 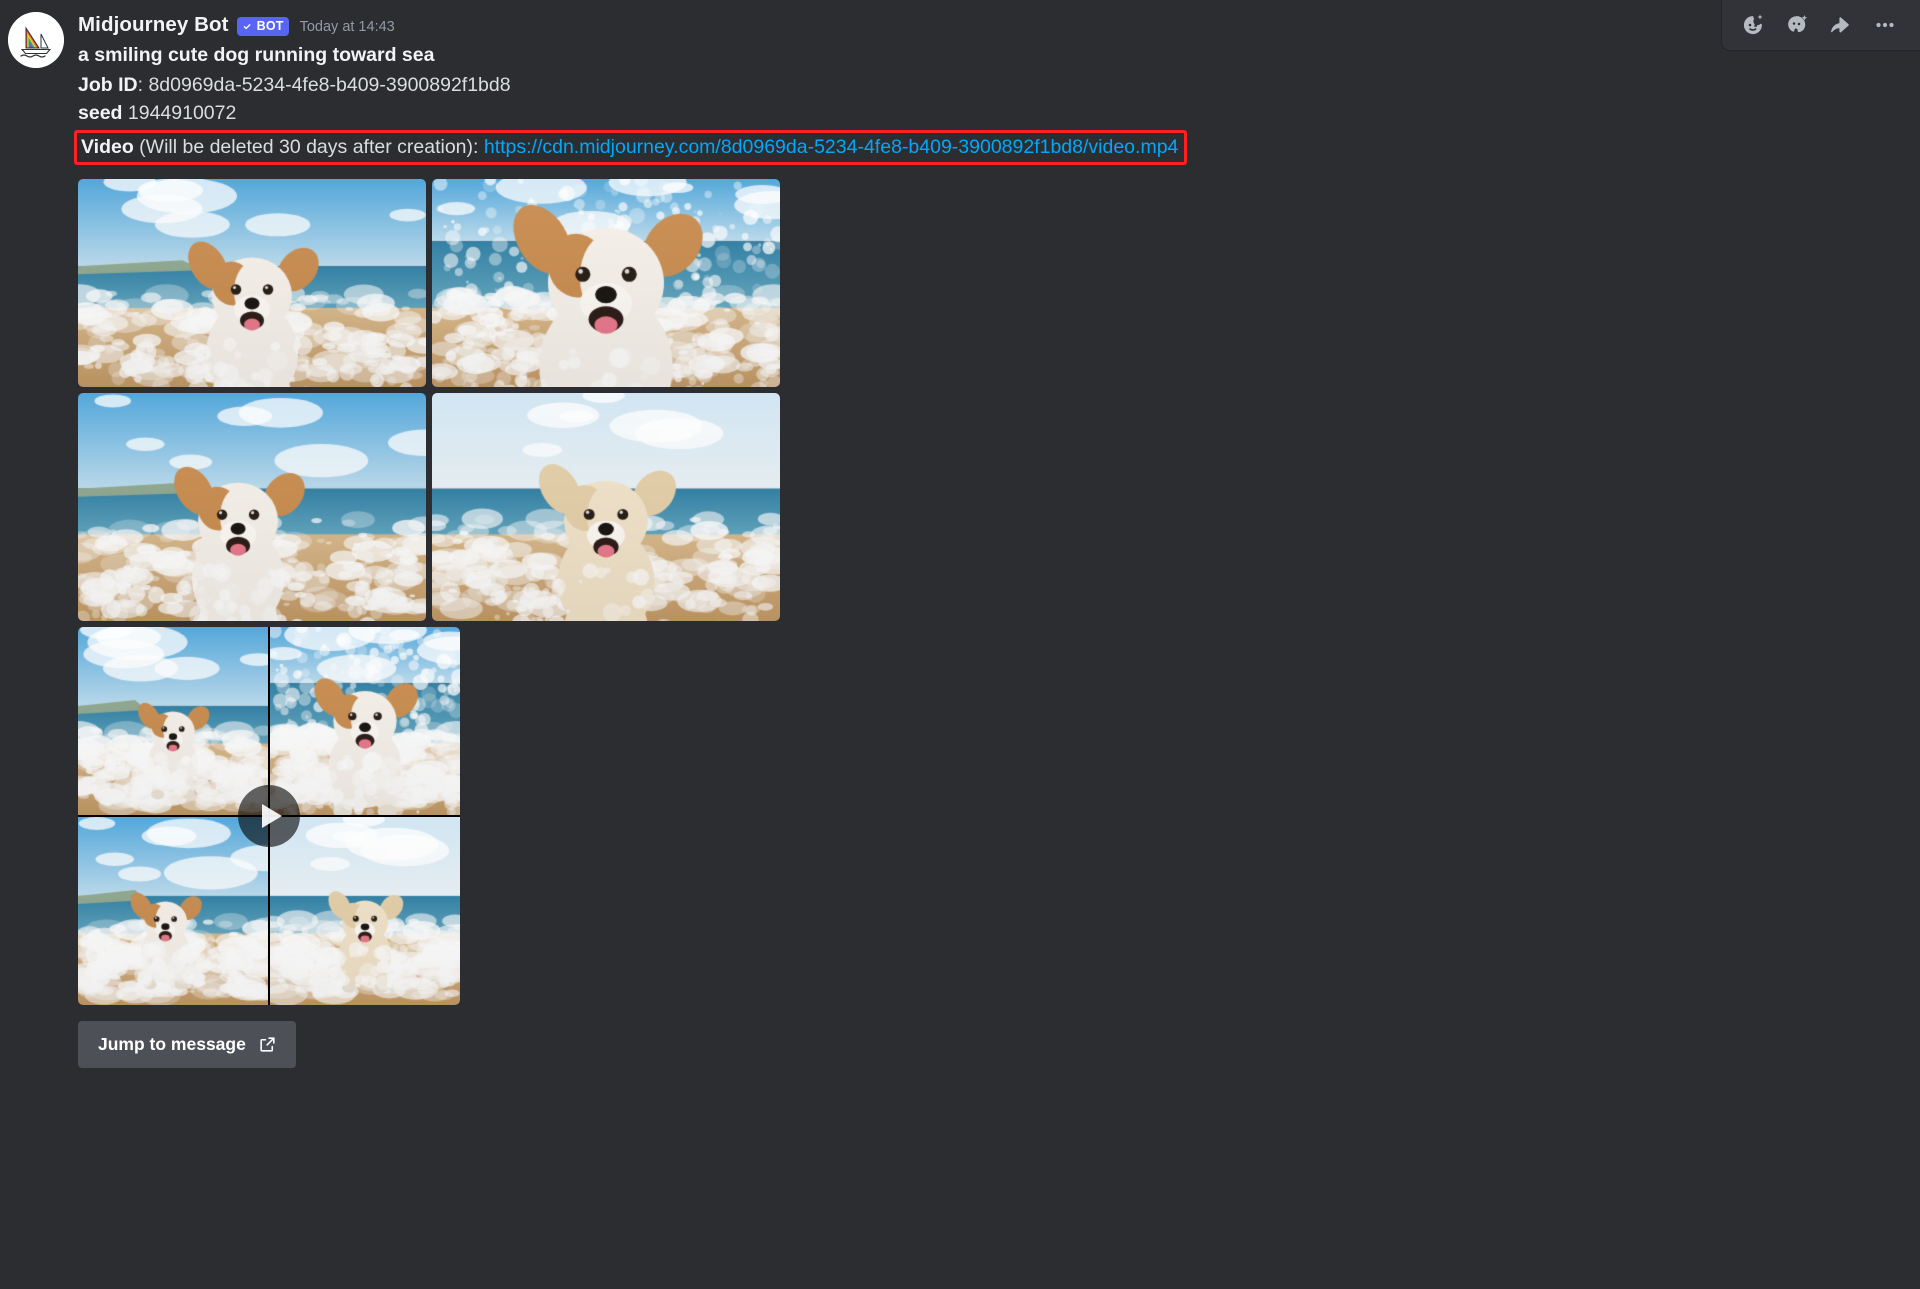 What do you see at coordinates (153, 25) in the screenshot?
I see `message-author: Midjourney Bot` at bounding box center [153, 25].